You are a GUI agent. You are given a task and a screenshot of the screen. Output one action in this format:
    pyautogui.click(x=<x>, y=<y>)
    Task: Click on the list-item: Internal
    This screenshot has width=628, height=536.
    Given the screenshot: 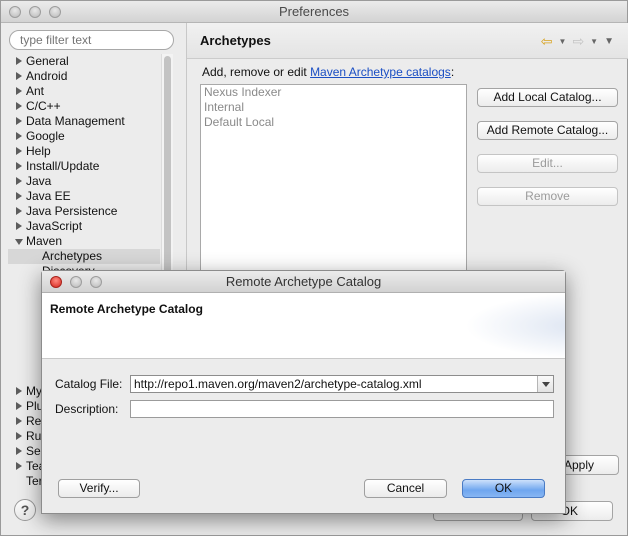 What is the action you would take?
    pyautogui.click(x=333, y=107)
    